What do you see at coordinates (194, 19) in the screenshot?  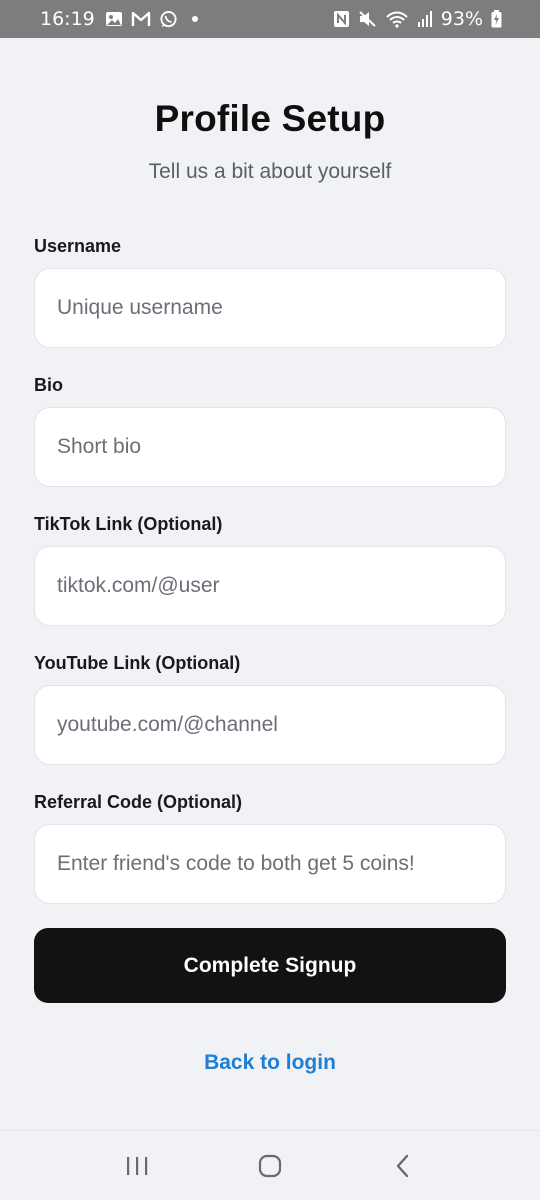 I see `notification-dot` at bounding box center [194, 19].